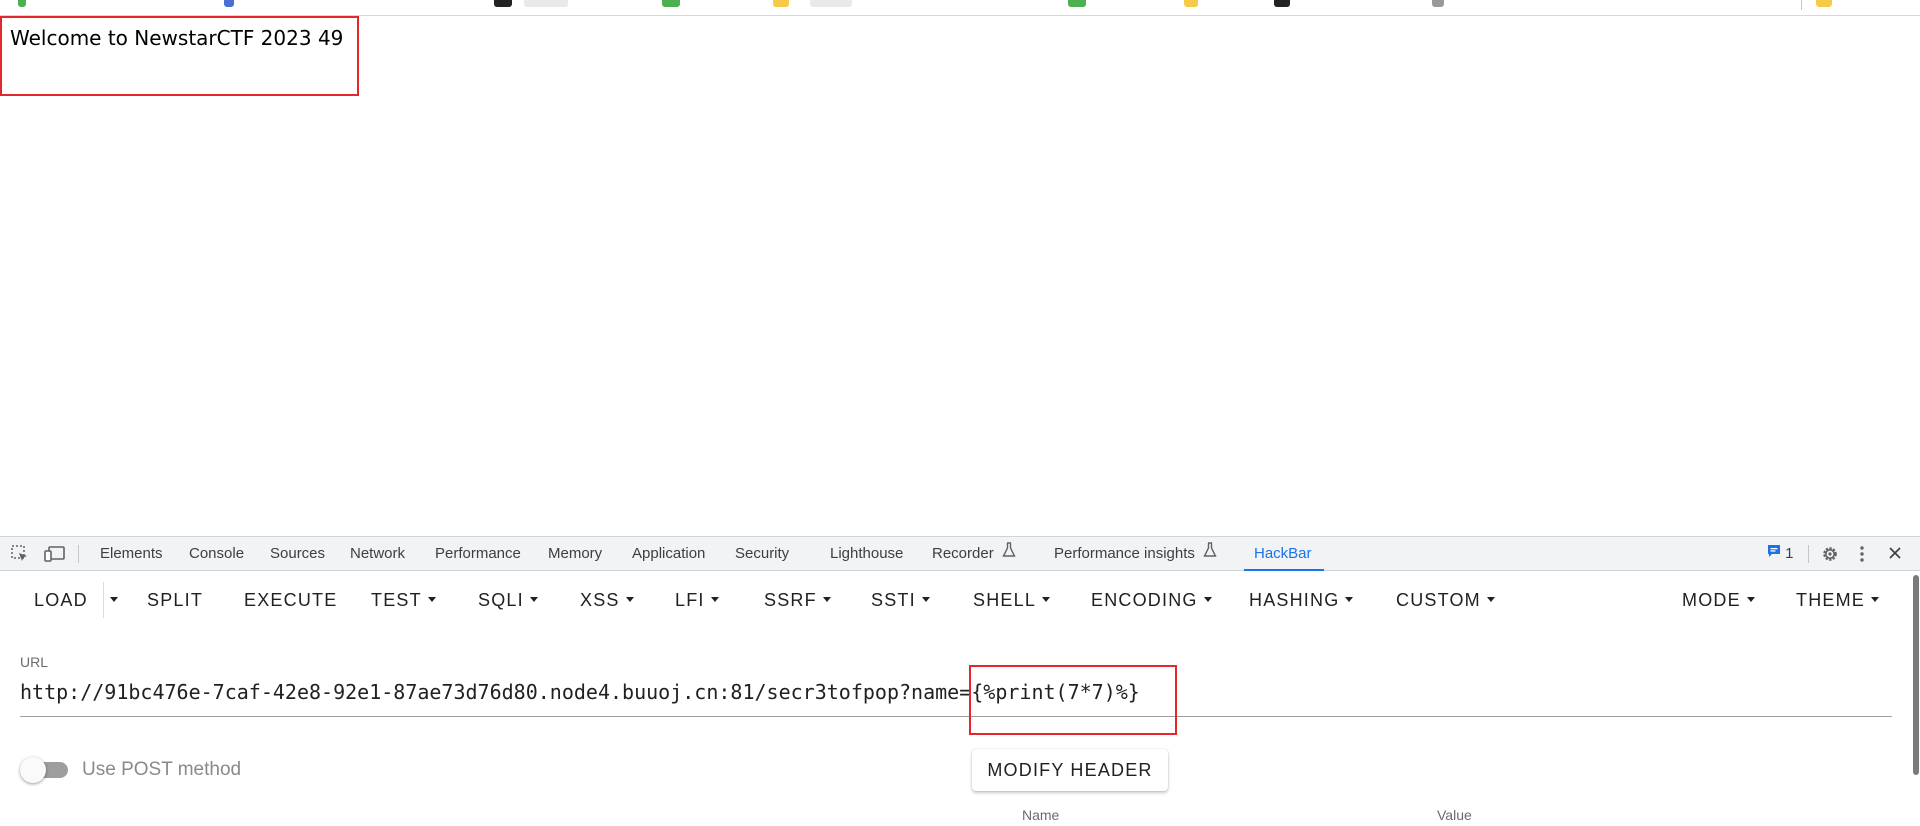  What do you see at coordinates (55, 554) in the screenshot?
I see `device-toolbar-icon` at bounding box center [55, 554].